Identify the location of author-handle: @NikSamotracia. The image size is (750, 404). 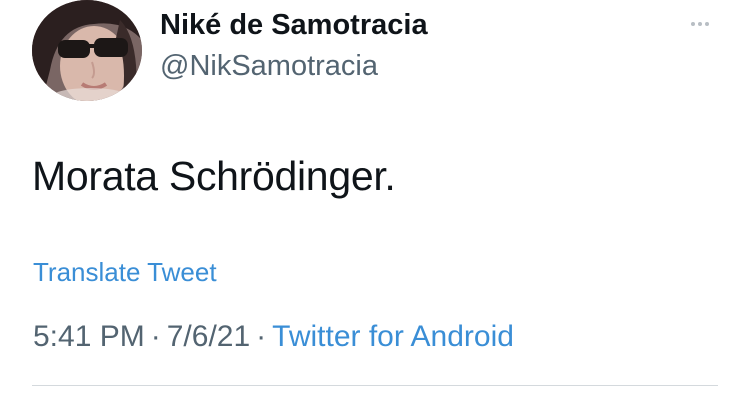
(269, 66).